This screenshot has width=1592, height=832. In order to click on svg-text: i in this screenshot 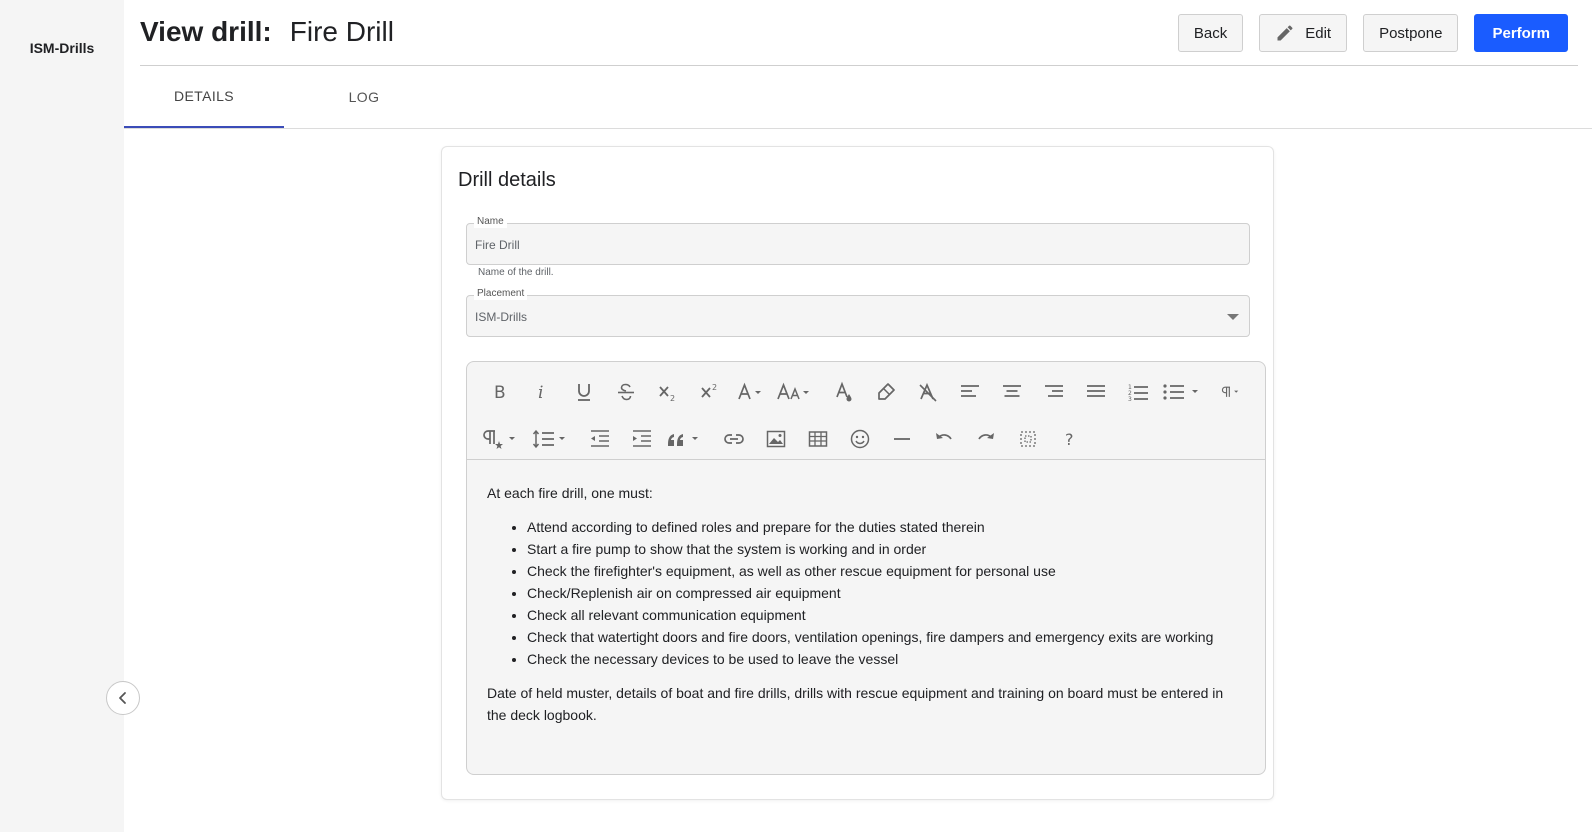, I will do `click(540, 393)`.